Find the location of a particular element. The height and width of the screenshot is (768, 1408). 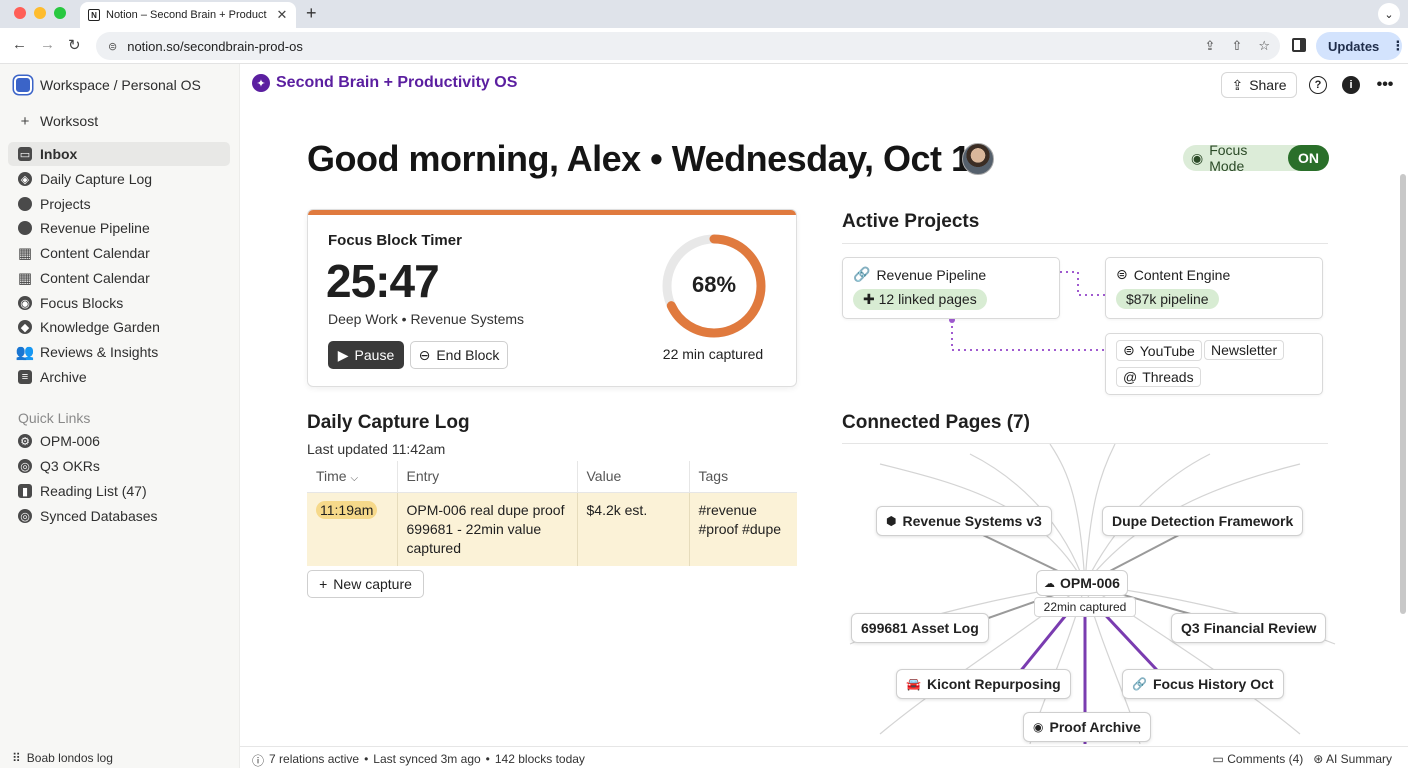

focus-mode-toggle: ◉ Focus Mode ON is located at coordinates (1256, 158).